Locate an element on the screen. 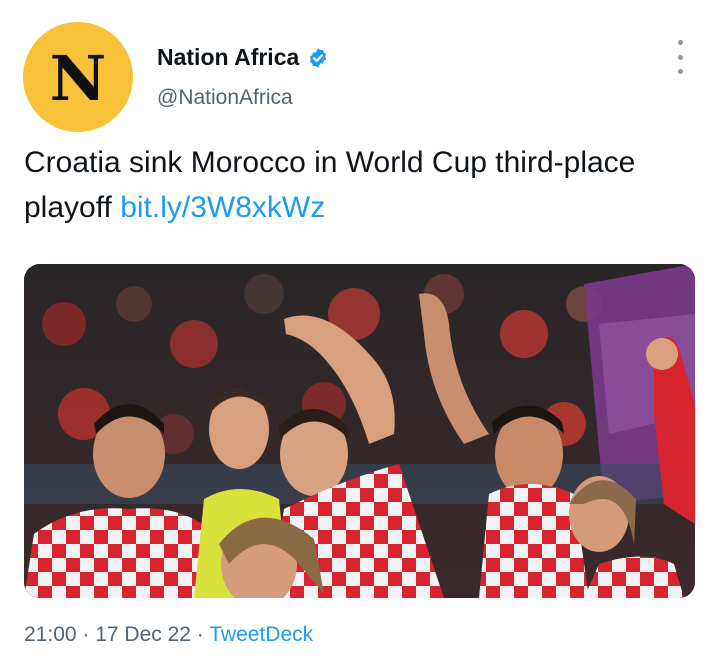 The image size is (720, 671). account-handle: @NationAfrica is located at coordinates (225, 98).